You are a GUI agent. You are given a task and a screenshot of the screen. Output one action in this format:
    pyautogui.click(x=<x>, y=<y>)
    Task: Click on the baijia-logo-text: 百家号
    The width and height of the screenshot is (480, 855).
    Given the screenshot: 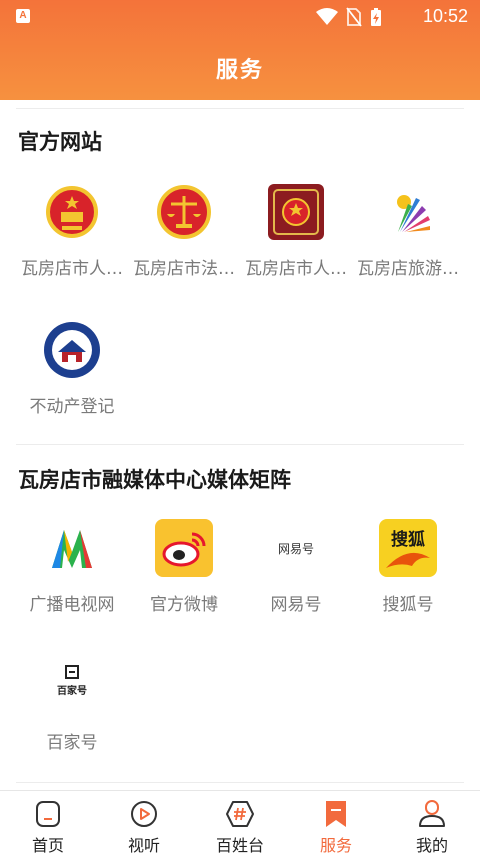 What is the action you would take?
    pyautogui.click(x=72, y=690)
    